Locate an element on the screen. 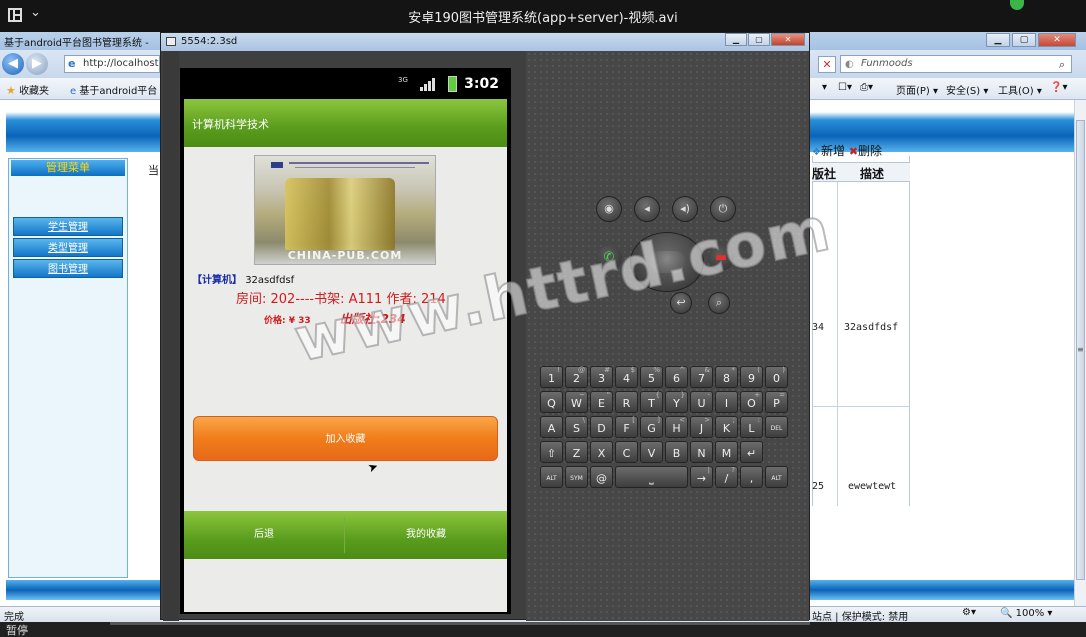 The height and width of the screenshot is (637, 1086). feeds-icon: ☐▾ is located at coordinates (845, 87).